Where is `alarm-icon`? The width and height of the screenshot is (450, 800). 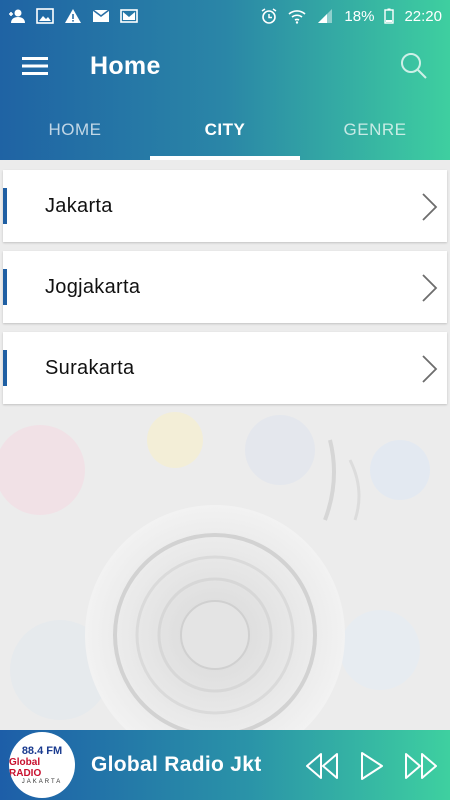
alarm-icon is located at coordinates (269, 16).